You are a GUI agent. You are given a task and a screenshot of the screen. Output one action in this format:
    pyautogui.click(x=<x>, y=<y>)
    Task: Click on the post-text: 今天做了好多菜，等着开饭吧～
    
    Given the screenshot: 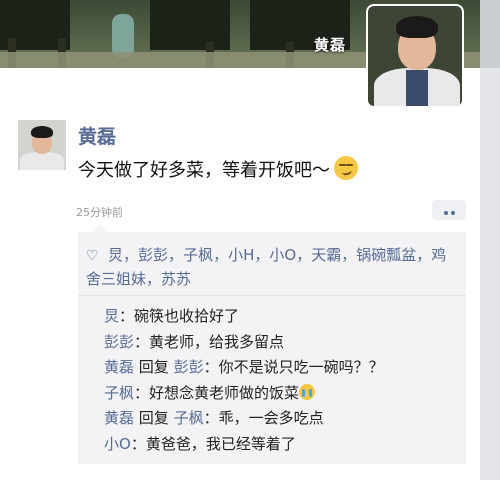 What is the action you would take?
    pyautogui.click(x=218, y=169)
    